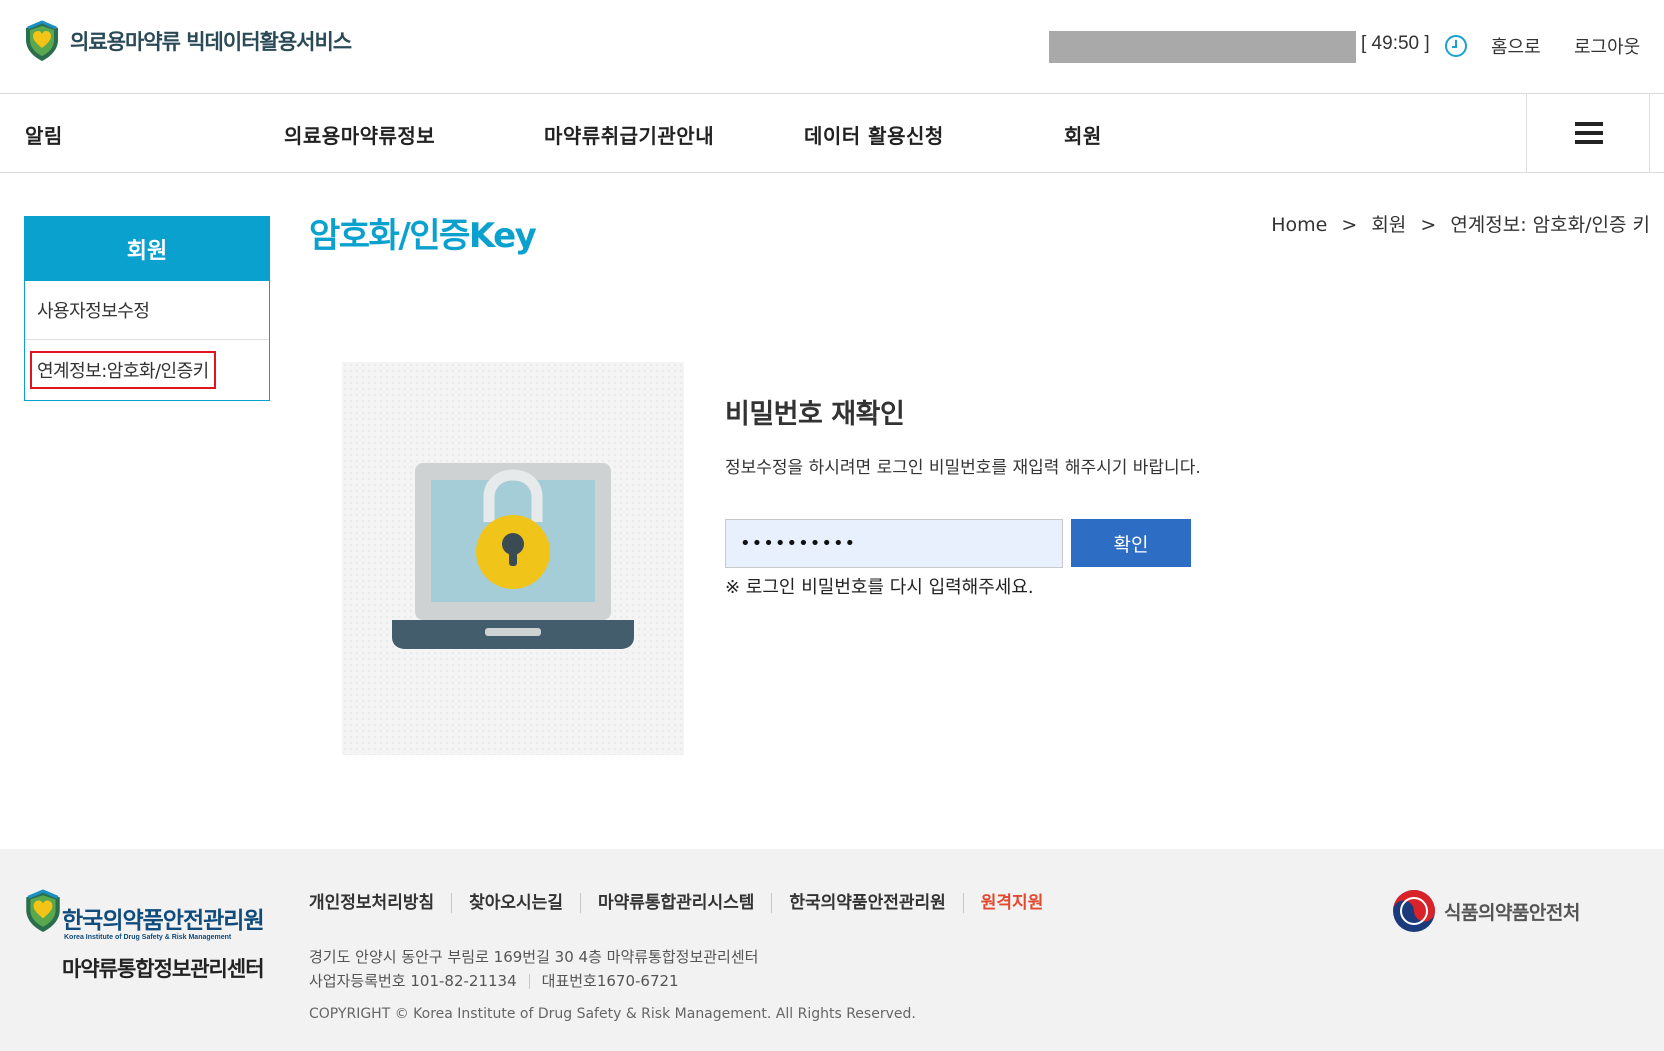  I want to click on sidebar-item-label: 사용자정보수정, so click(93, 311).